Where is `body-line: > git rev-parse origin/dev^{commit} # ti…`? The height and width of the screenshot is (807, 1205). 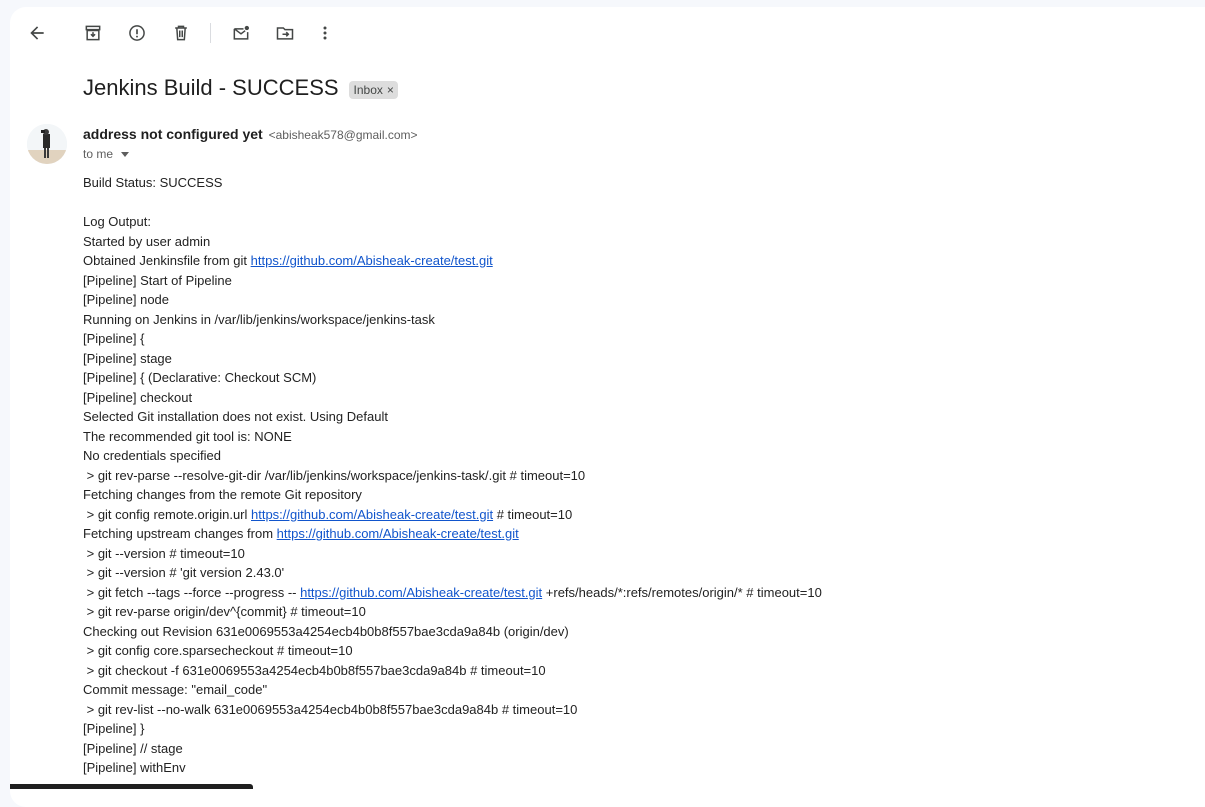 body-line: > git rev-parse origin/dev^{commit} # ti… is located at coordinates (224, 611).